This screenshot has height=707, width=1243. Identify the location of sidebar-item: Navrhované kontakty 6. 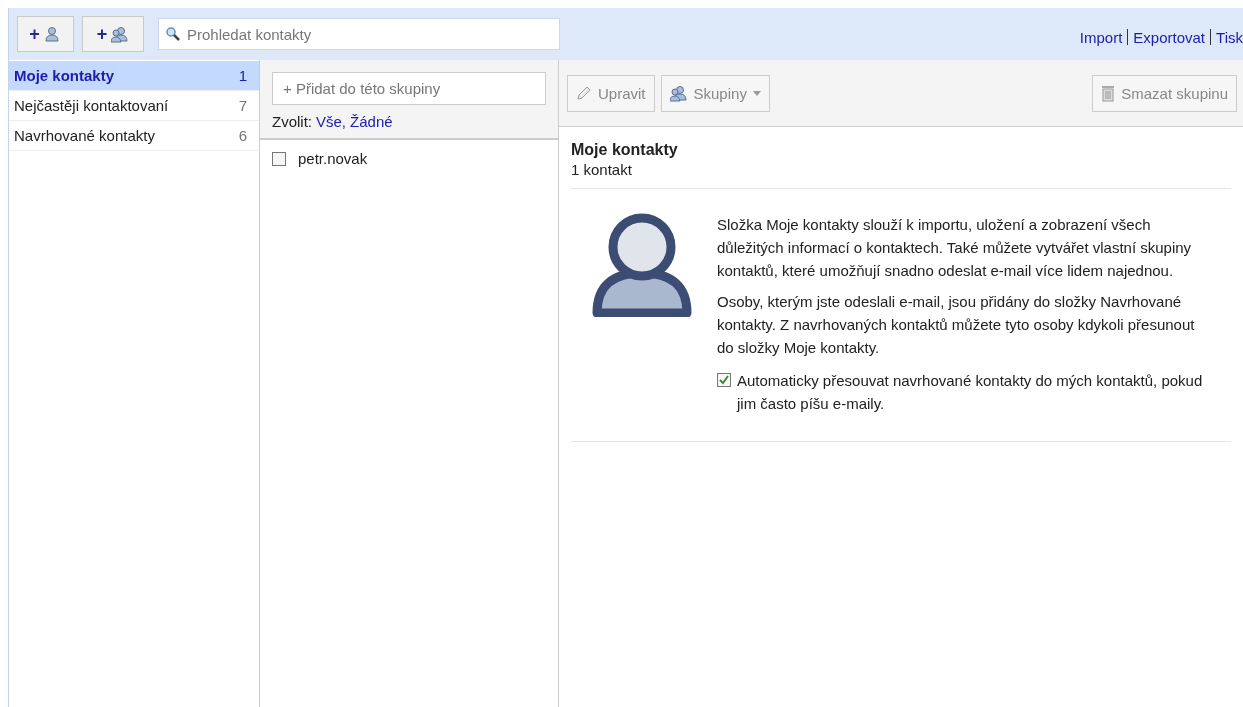
(134, 136).